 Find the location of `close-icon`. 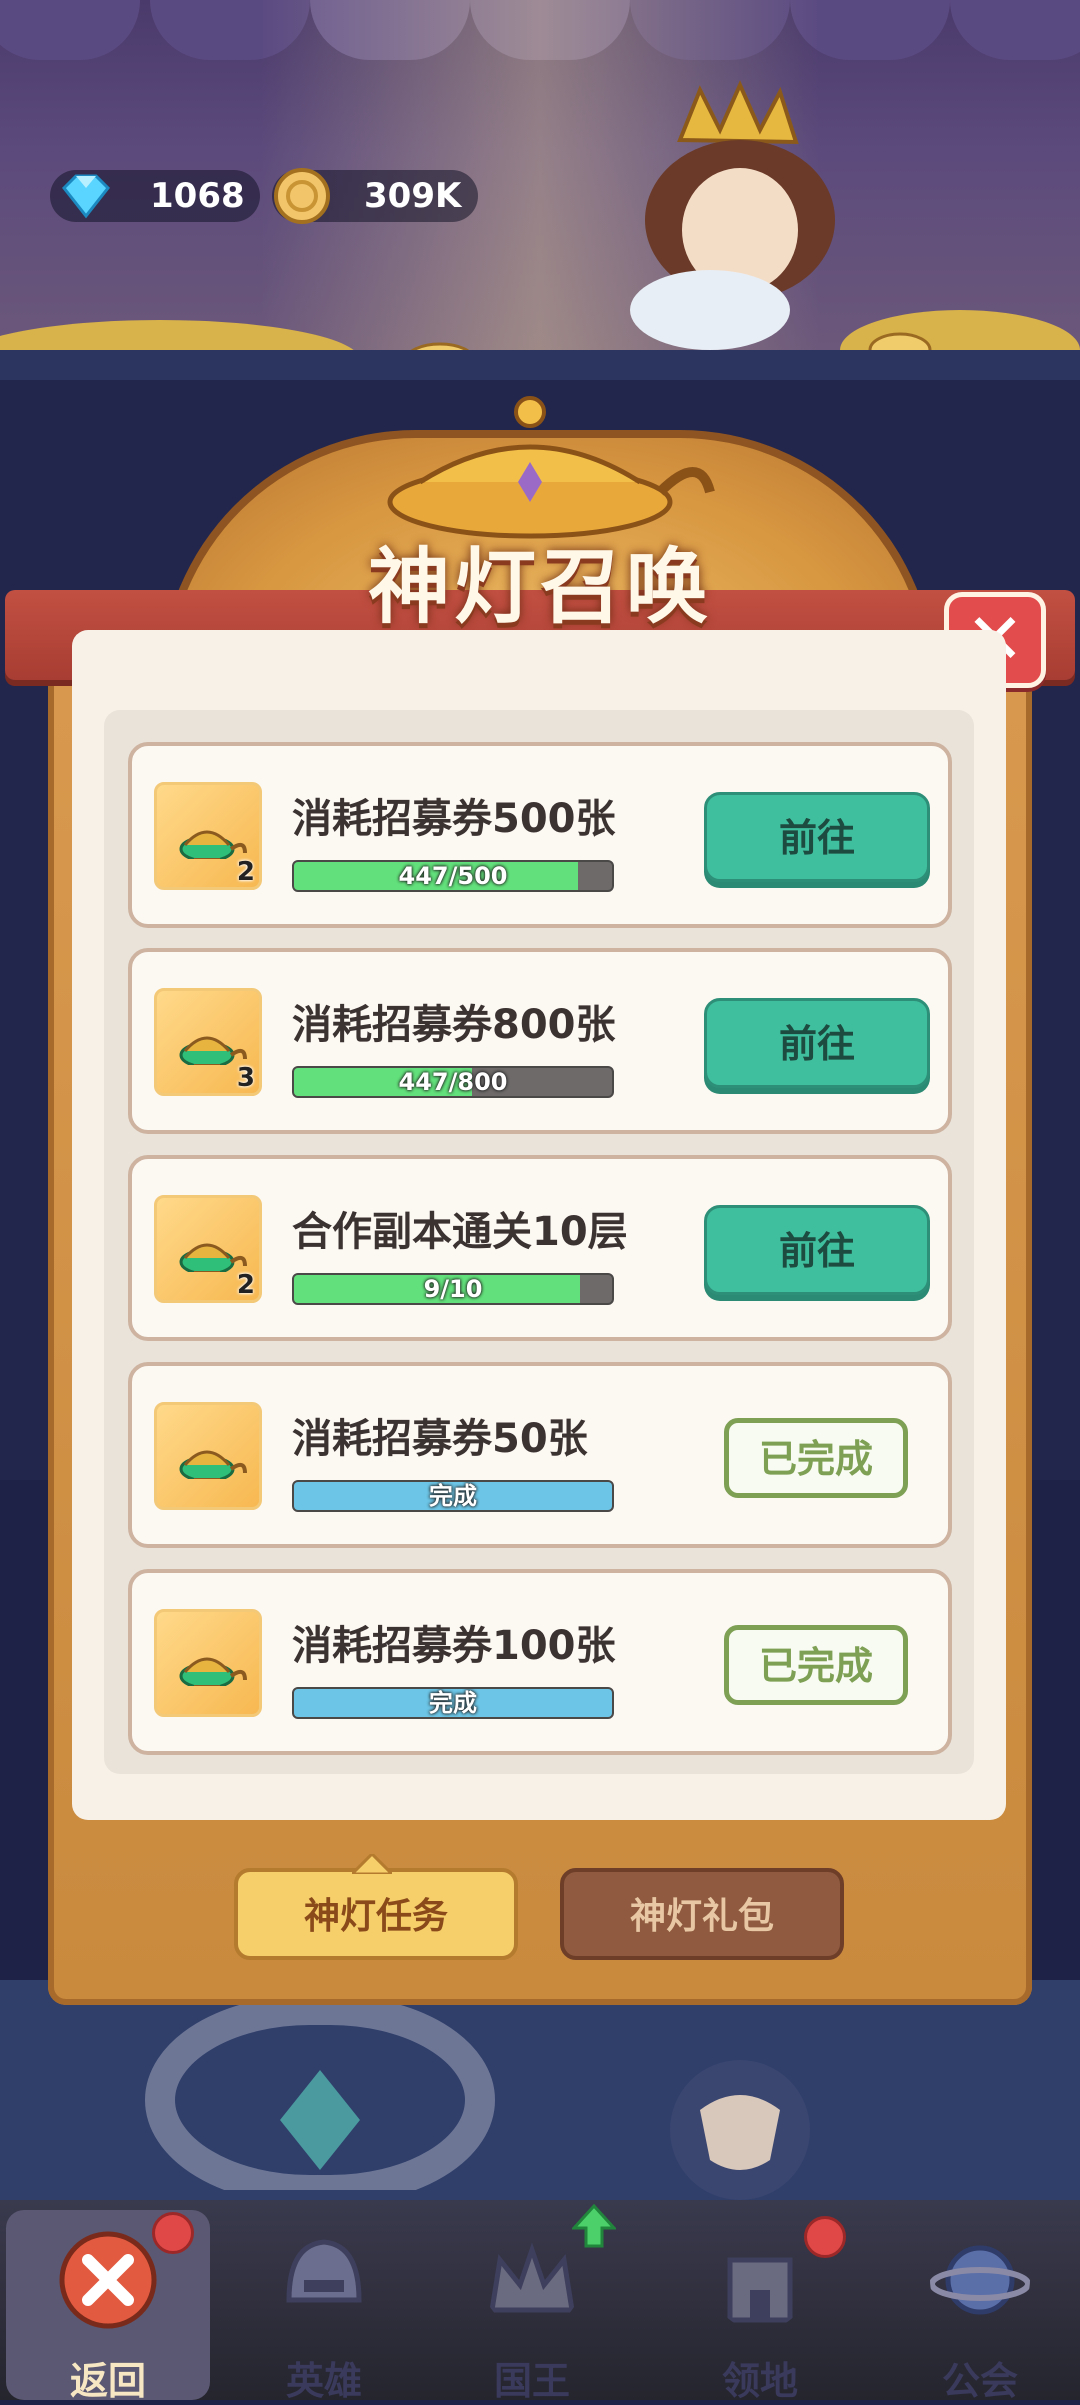

close-icon is located at coordinates (108, 2280).